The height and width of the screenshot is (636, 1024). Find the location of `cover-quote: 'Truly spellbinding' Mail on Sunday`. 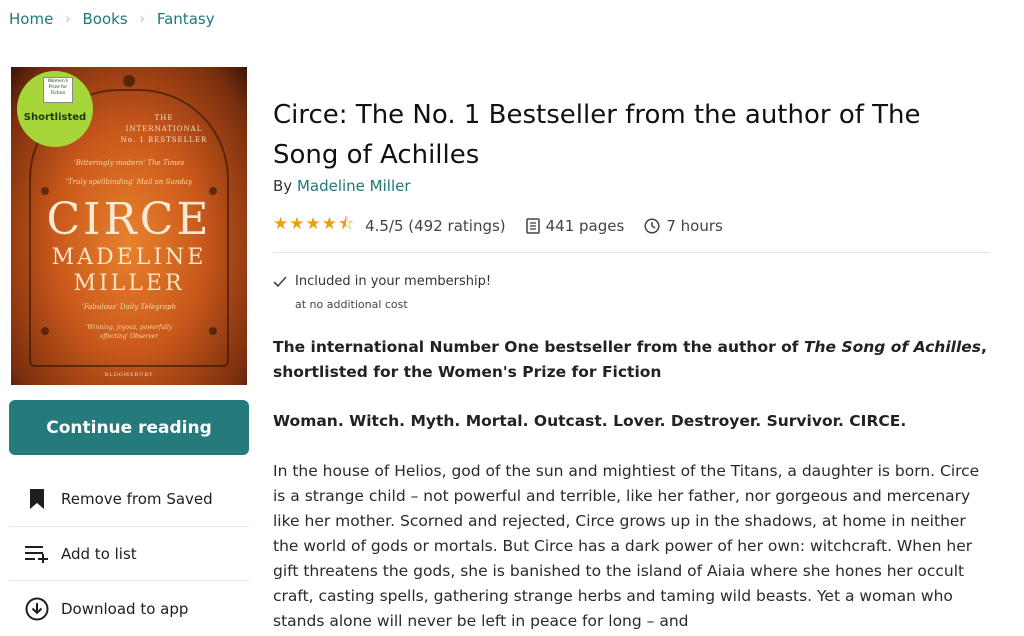

cover-quote: 'Truly spellbinding' Mail on Sunday is located at coordinates (129, 182).